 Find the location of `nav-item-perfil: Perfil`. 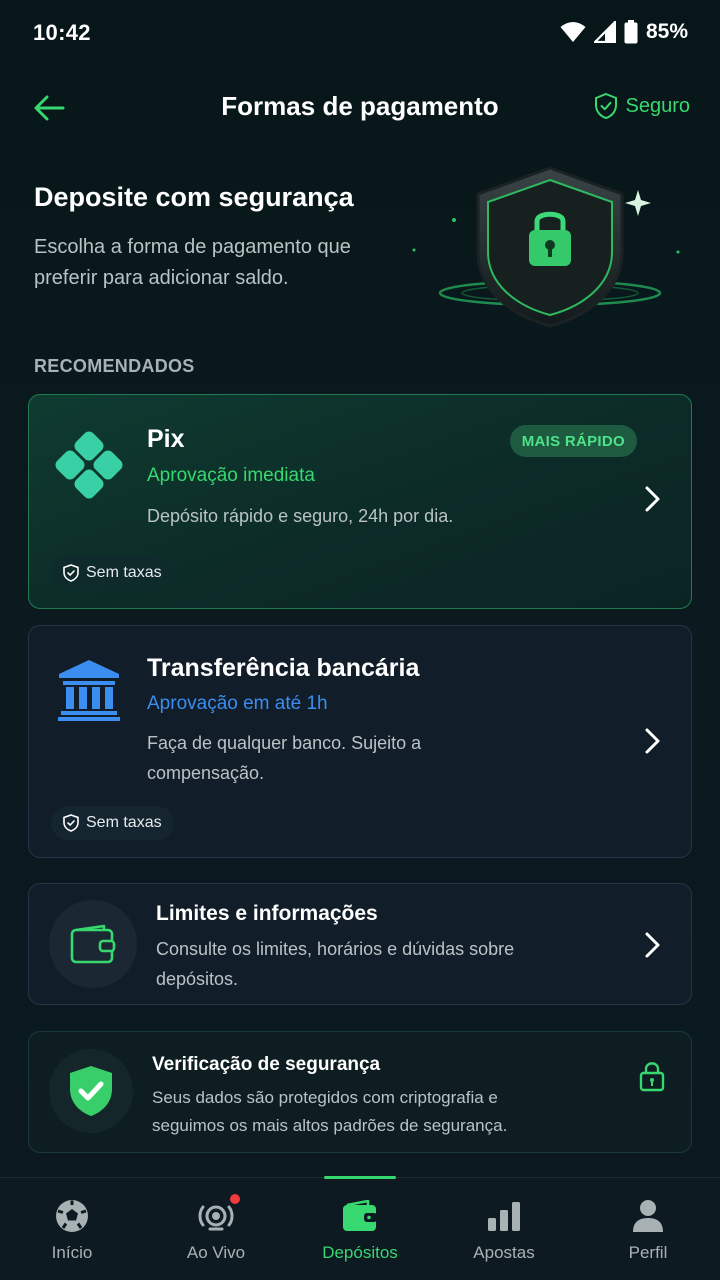

nav-item-perfil: Perfil is located at coordinates (648, 1229).